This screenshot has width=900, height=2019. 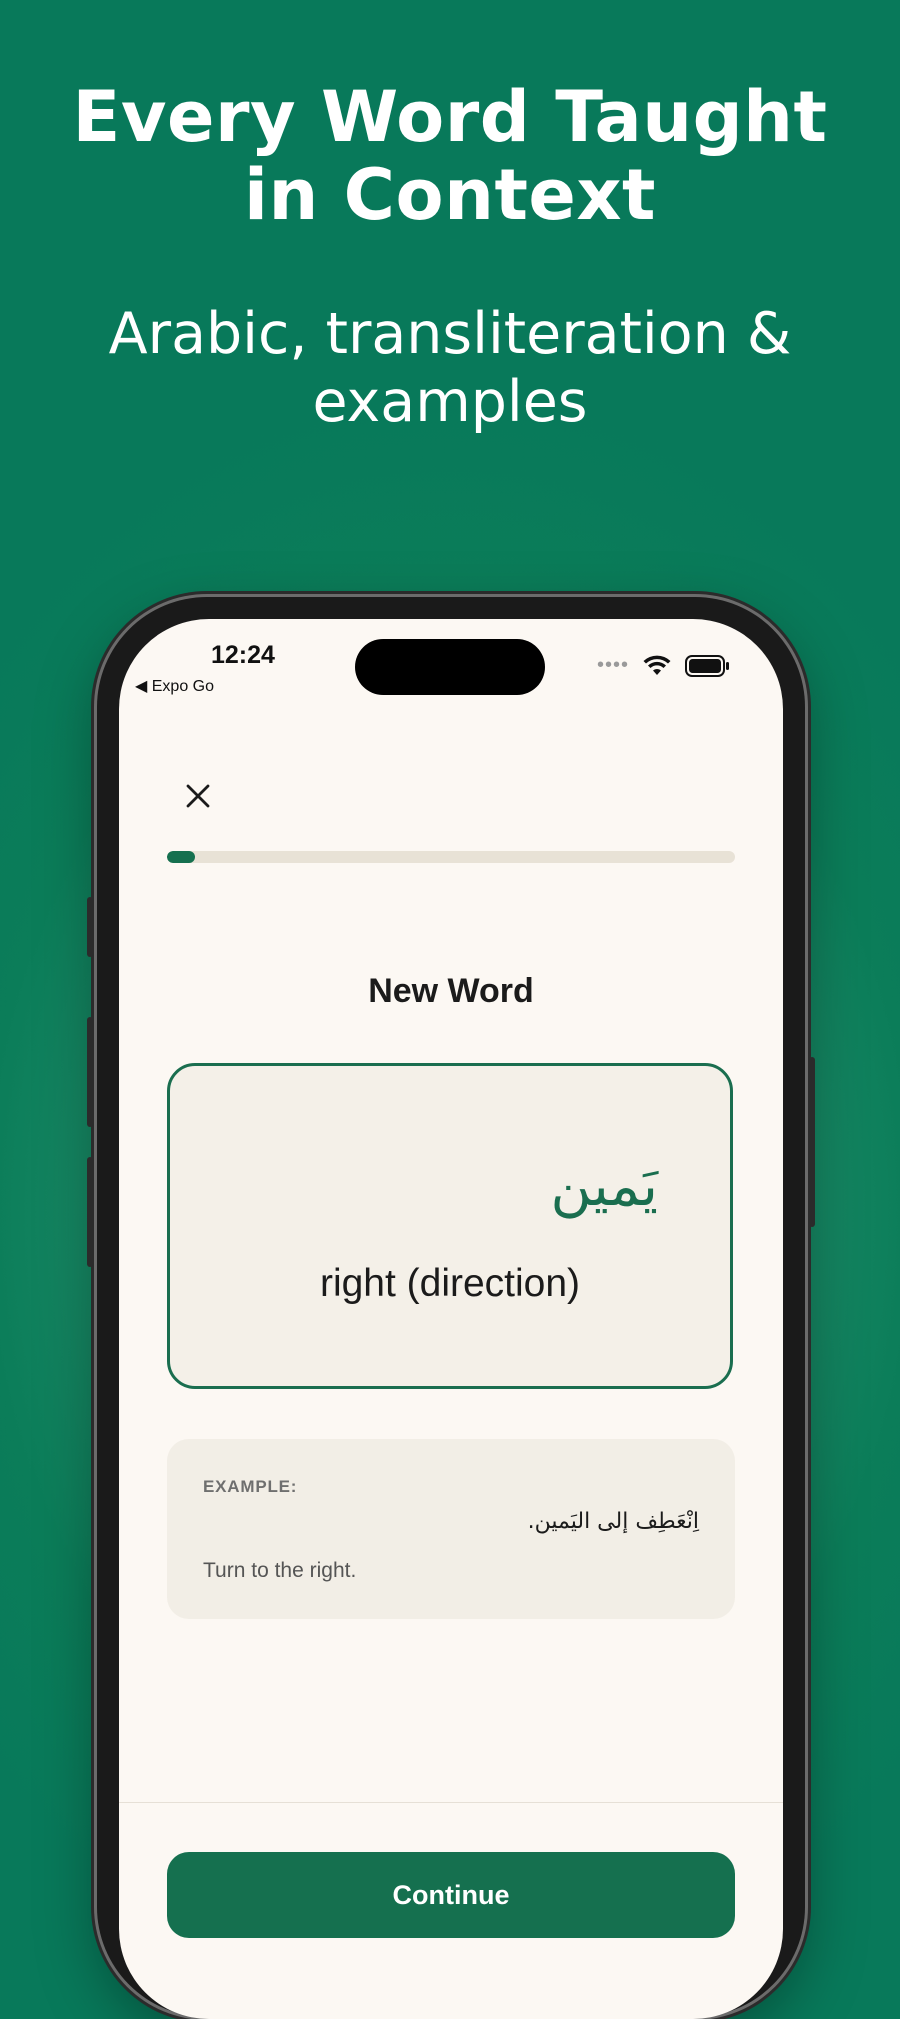 I want to click on promo-headline: Every Word Taught in Context, so click(x=450, y=156).